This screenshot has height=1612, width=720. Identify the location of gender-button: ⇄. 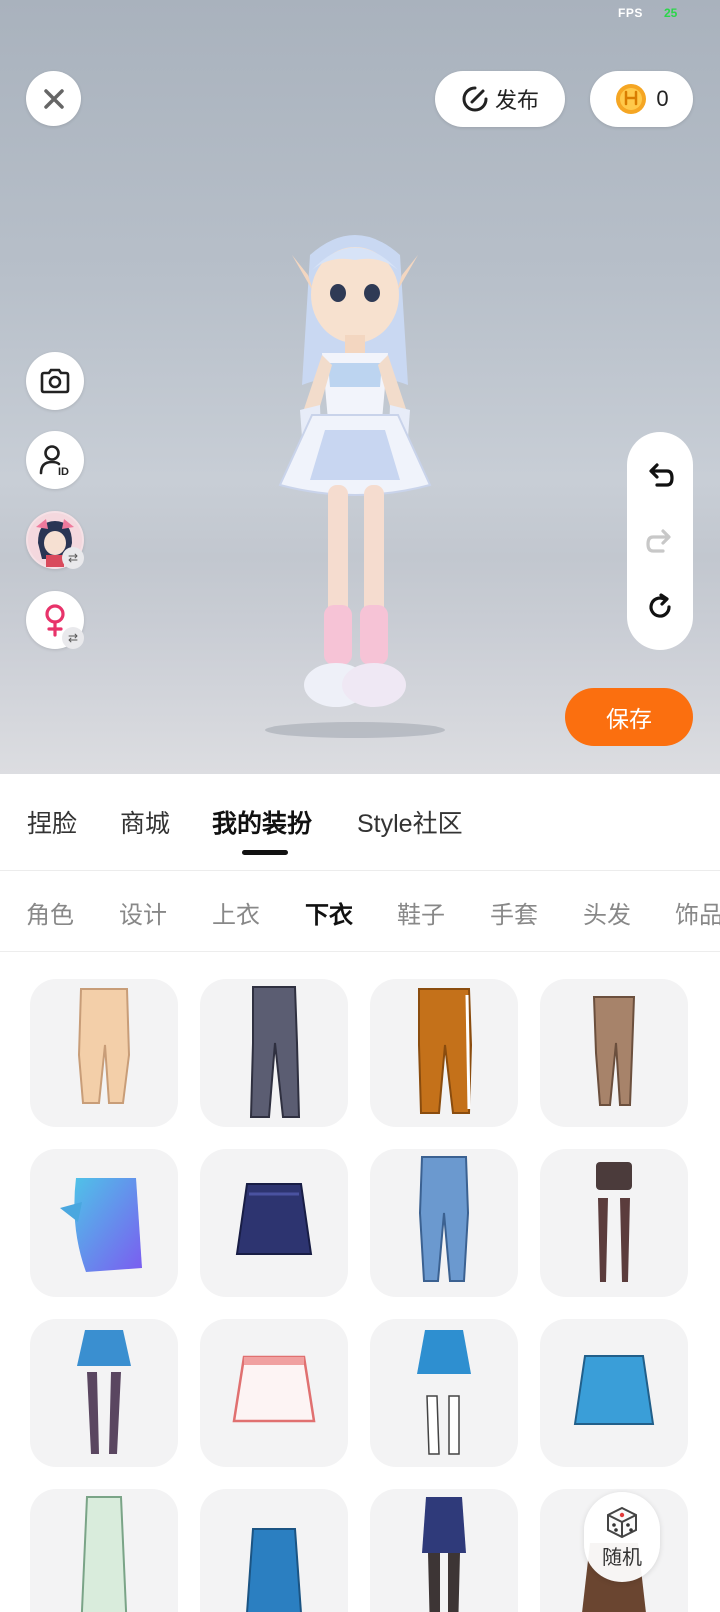
(55, 620).